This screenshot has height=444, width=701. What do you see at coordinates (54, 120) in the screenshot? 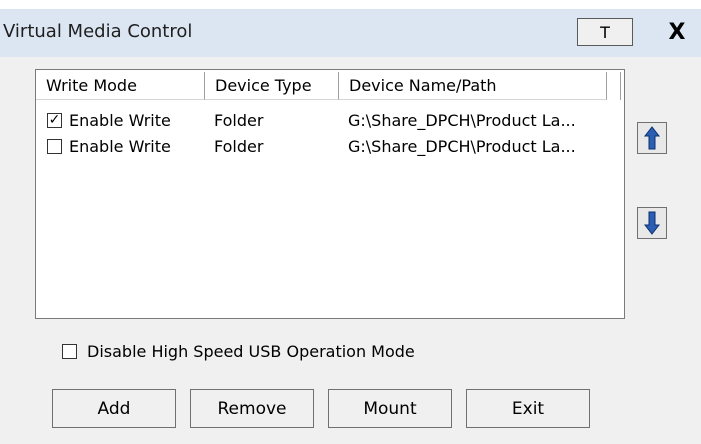
I see `enable-write-checkbox-1: ✓` at bounding box center [54, 120].